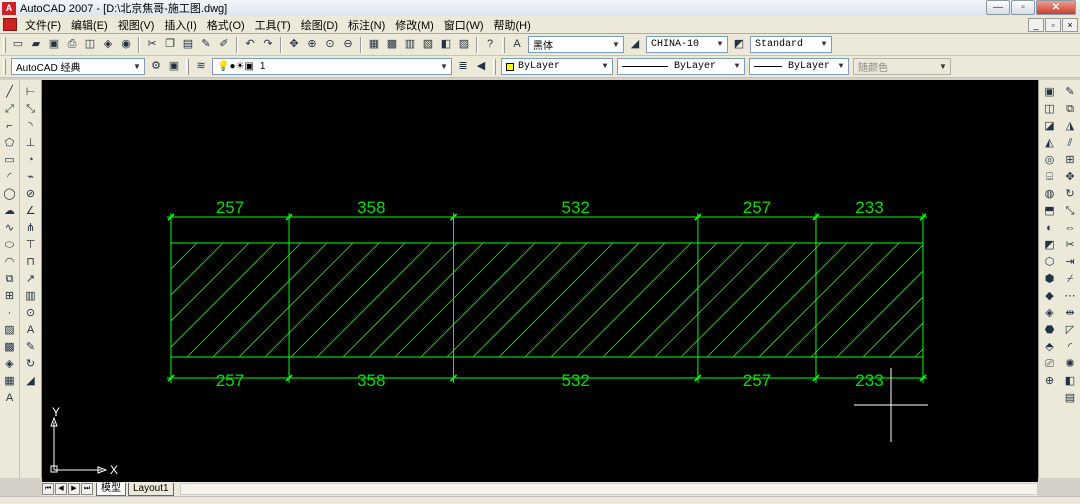  I want to click on lights-icon: ⬘, so click(1050, 347).